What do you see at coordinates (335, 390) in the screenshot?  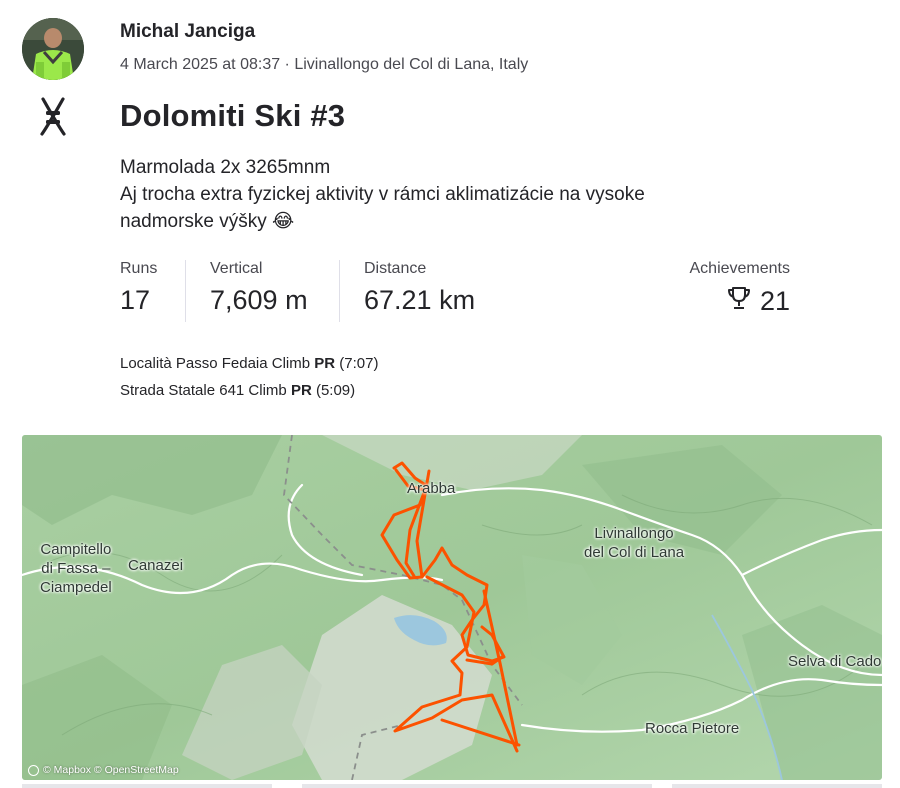 I see `segment-time: (5:09)` at bounding box center [335, 390].